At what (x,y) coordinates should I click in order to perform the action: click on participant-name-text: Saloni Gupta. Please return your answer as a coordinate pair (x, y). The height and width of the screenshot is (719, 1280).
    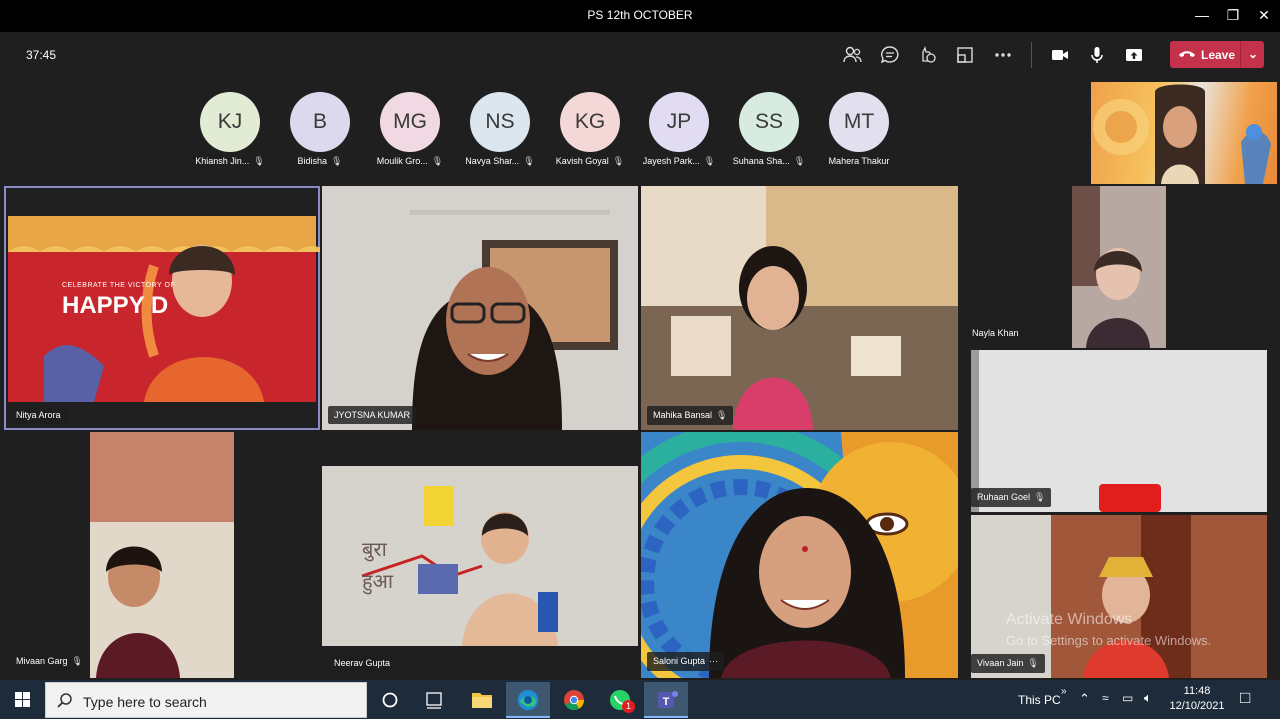
    Looking at the image, I should click on (679, 661).